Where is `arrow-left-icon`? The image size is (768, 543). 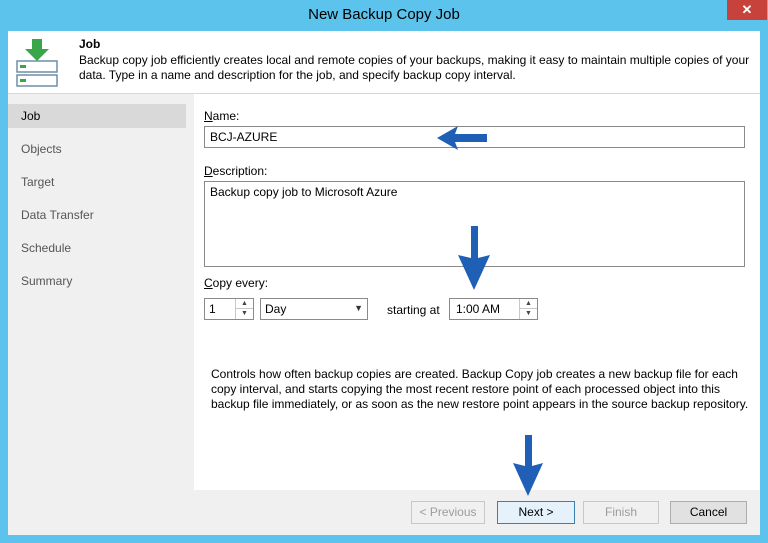
arrow-left-icon is located at coordinates (462, 138).